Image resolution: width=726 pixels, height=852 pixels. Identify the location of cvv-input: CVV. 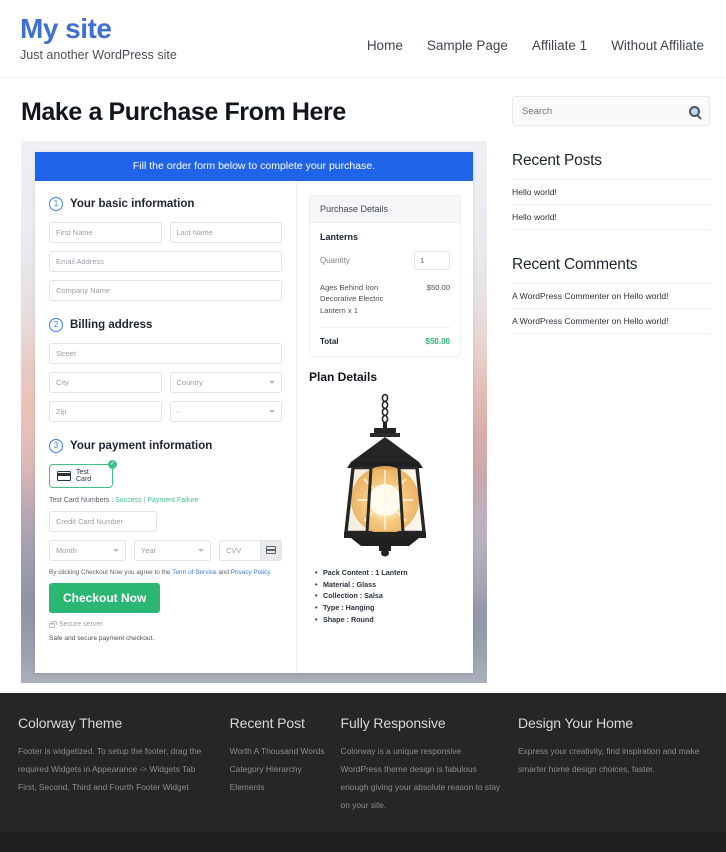
(239, 550).